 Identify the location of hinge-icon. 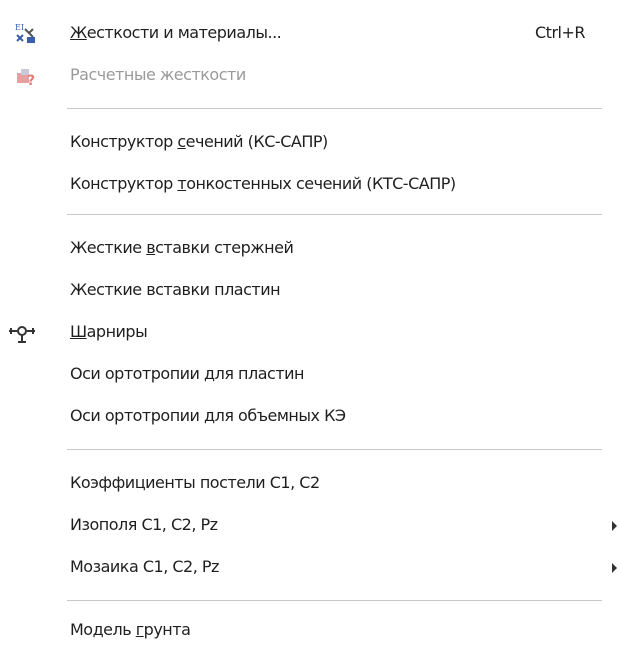
(21, 333).